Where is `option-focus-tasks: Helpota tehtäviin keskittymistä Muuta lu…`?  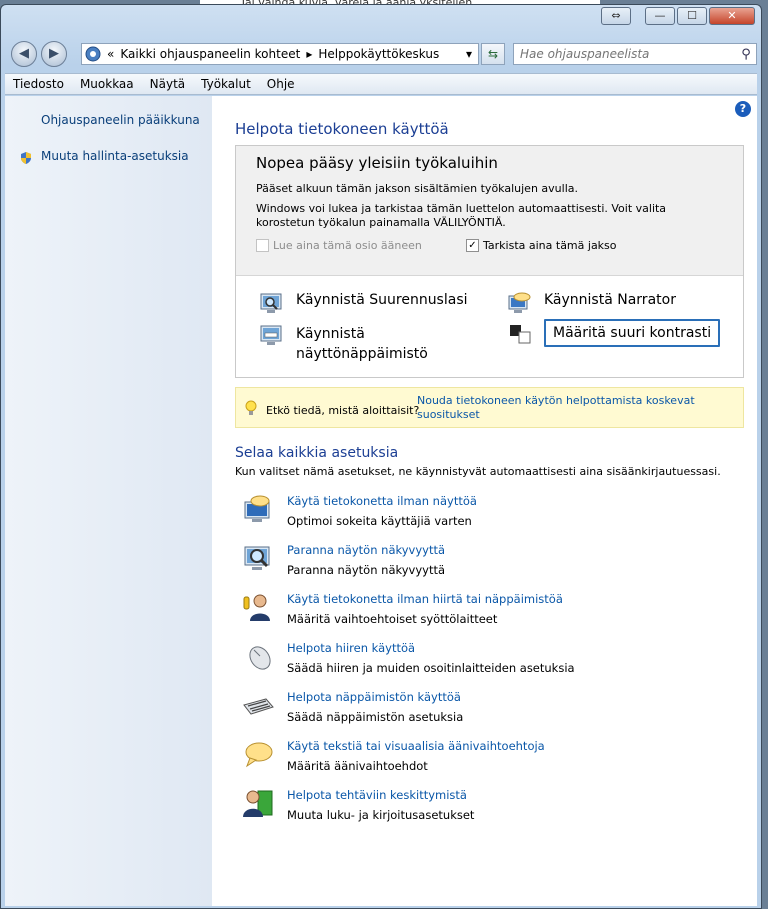 option-focus-tasks: Helpota tehtäviin keskittymistä Muuta lu… is located at coordinates (482, 807).